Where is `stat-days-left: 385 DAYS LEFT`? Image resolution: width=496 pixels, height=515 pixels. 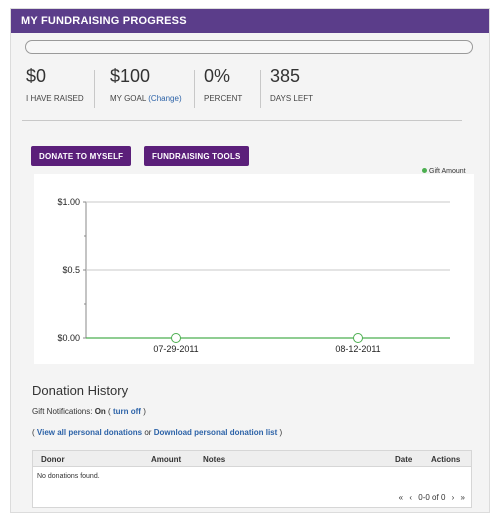
stat-days-left: 385 DAYS LEFT is located at coordinates (291, 88).